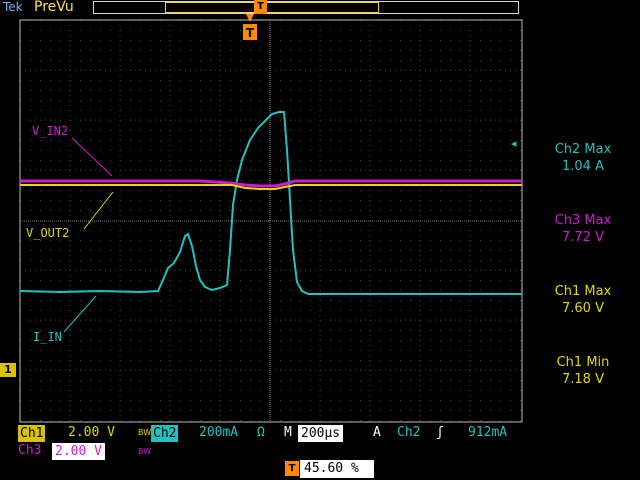 Image resolution: width=640 pixels, height=480 pixels. What do you see at coordinates (583, 308) in the screenshot?
I see `measurement-value: 7.60 V` at bounding box center [583, 308].